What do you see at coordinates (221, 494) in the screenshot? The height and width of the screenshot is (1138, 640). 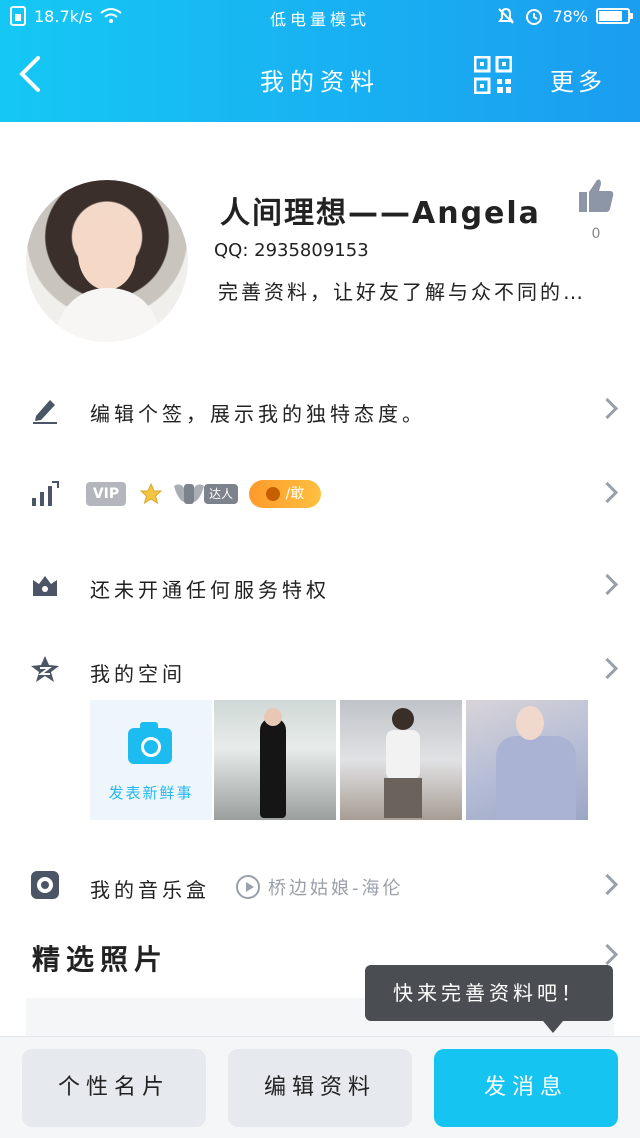 I see `daren-label: 达人` at bounding box center [221, 494].